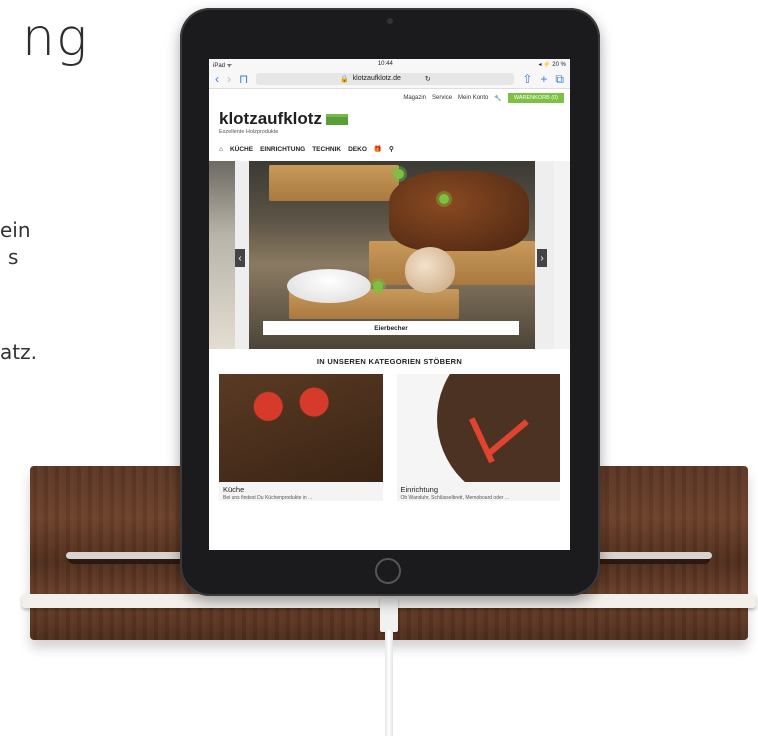  I want to click on browser-toolbar: ‹ › ⊓ 🔒 klotzaufklotz.de ↻ ⇧ + ⧉, so click(389, 79).